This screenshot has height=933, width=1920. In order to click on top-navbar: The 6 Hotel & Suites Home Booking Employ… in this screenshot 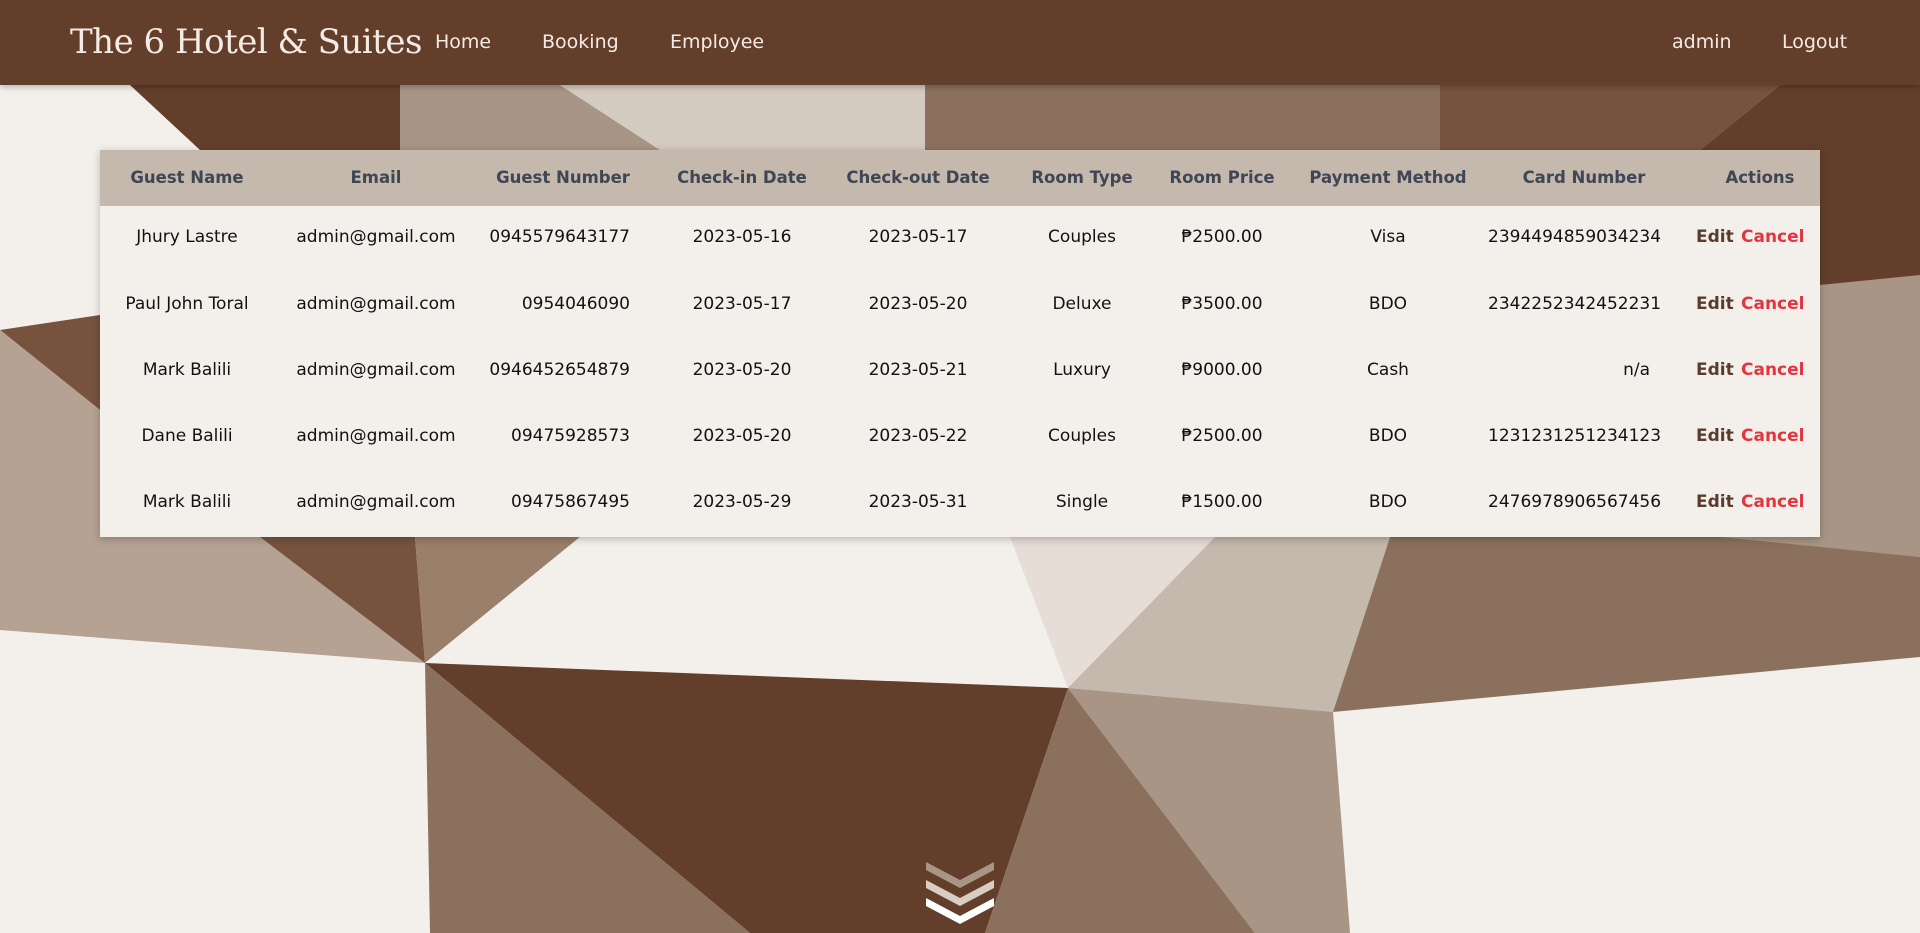, I will do `click(960, 42)`.